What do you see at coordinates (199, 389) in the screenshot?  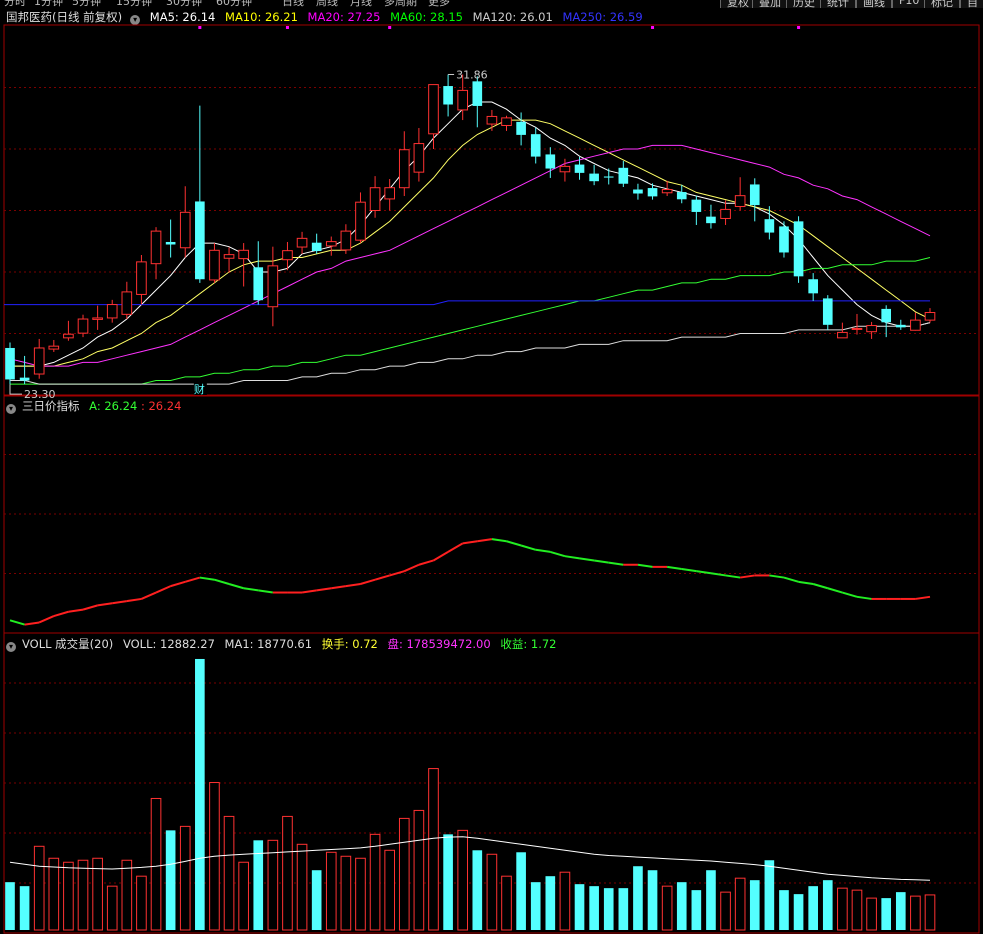 I see `finance-marker: 财` at bounding box center [199, 389].